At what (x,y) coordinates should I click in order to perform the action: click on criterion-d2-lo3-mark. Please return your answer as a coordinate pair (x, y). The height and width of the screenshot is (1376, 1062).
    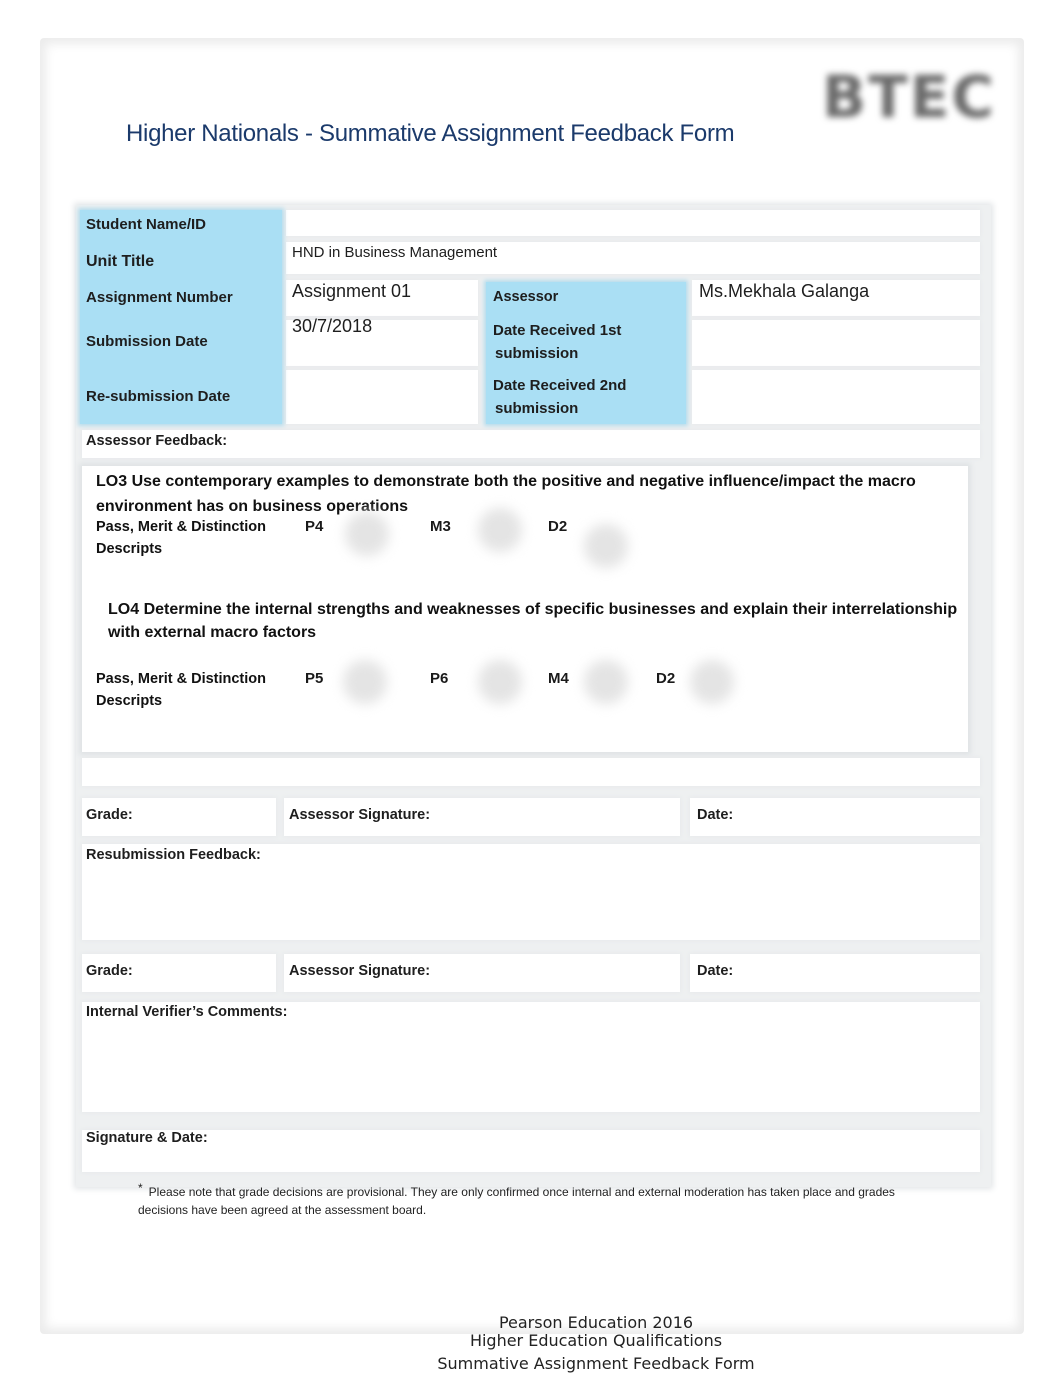
    Looking at the image, I should click on (606, 546).